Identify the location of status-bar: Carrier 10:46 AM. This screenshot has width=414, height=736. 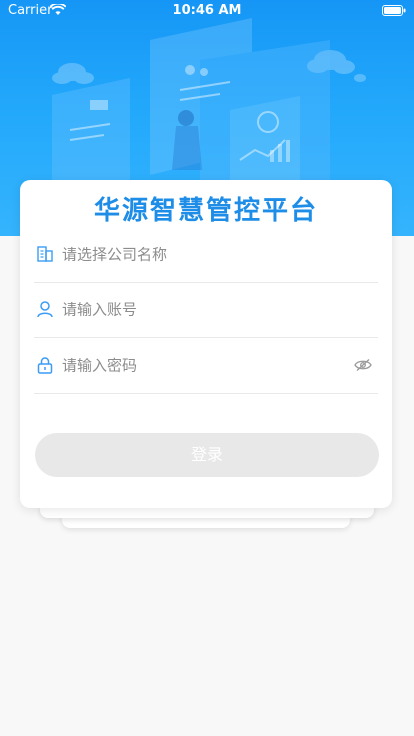
(207, 11).